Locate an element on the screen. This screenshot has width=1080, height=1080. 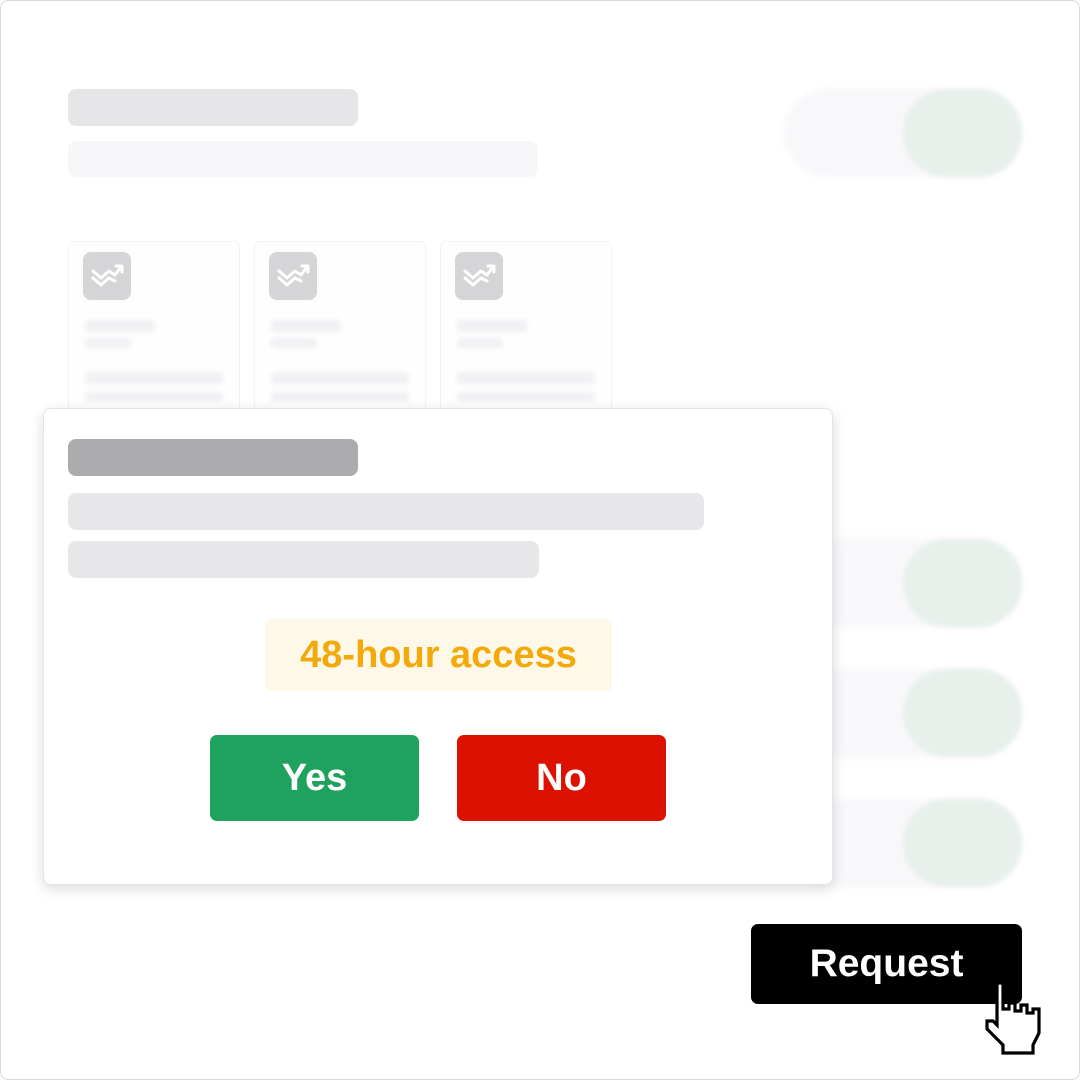
header-subtitle-placeholder is located at coordinates (303, 159).